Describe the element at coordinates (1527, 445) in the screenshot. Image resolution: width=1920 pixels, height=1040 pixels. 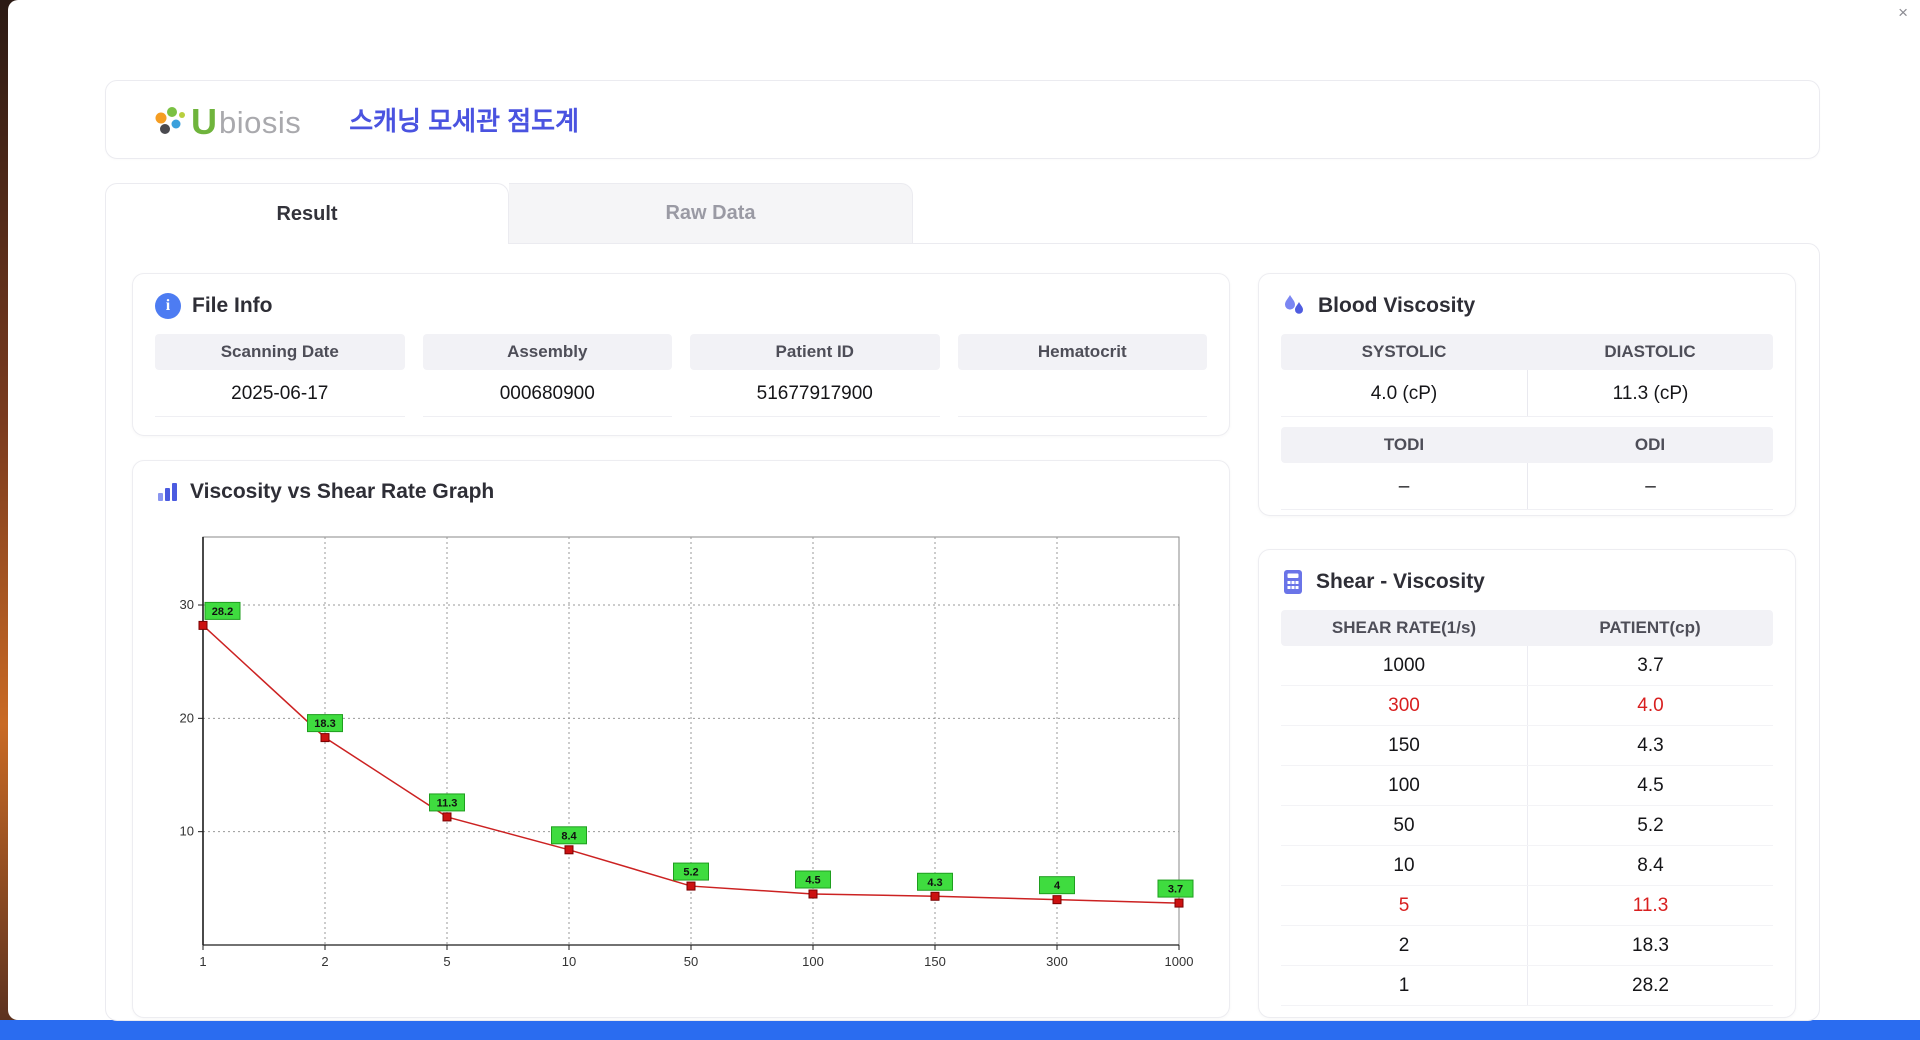
I see `blood-viscosity-labels-row2: TODI ODI` at that location.